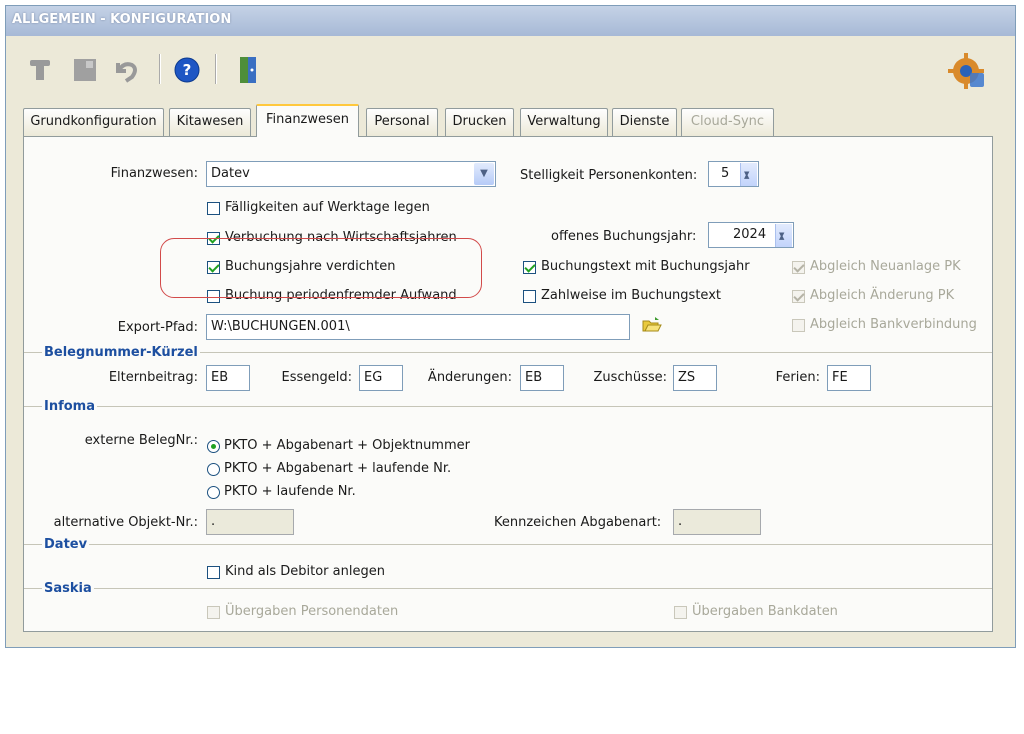 The width and height of the screenshot is (1024, 734). What do you see at coordinates (765, 611) in the screenshot?
I see `bankdaten-label: Übergaben Bankdaten` at bounding box center [765, 611].